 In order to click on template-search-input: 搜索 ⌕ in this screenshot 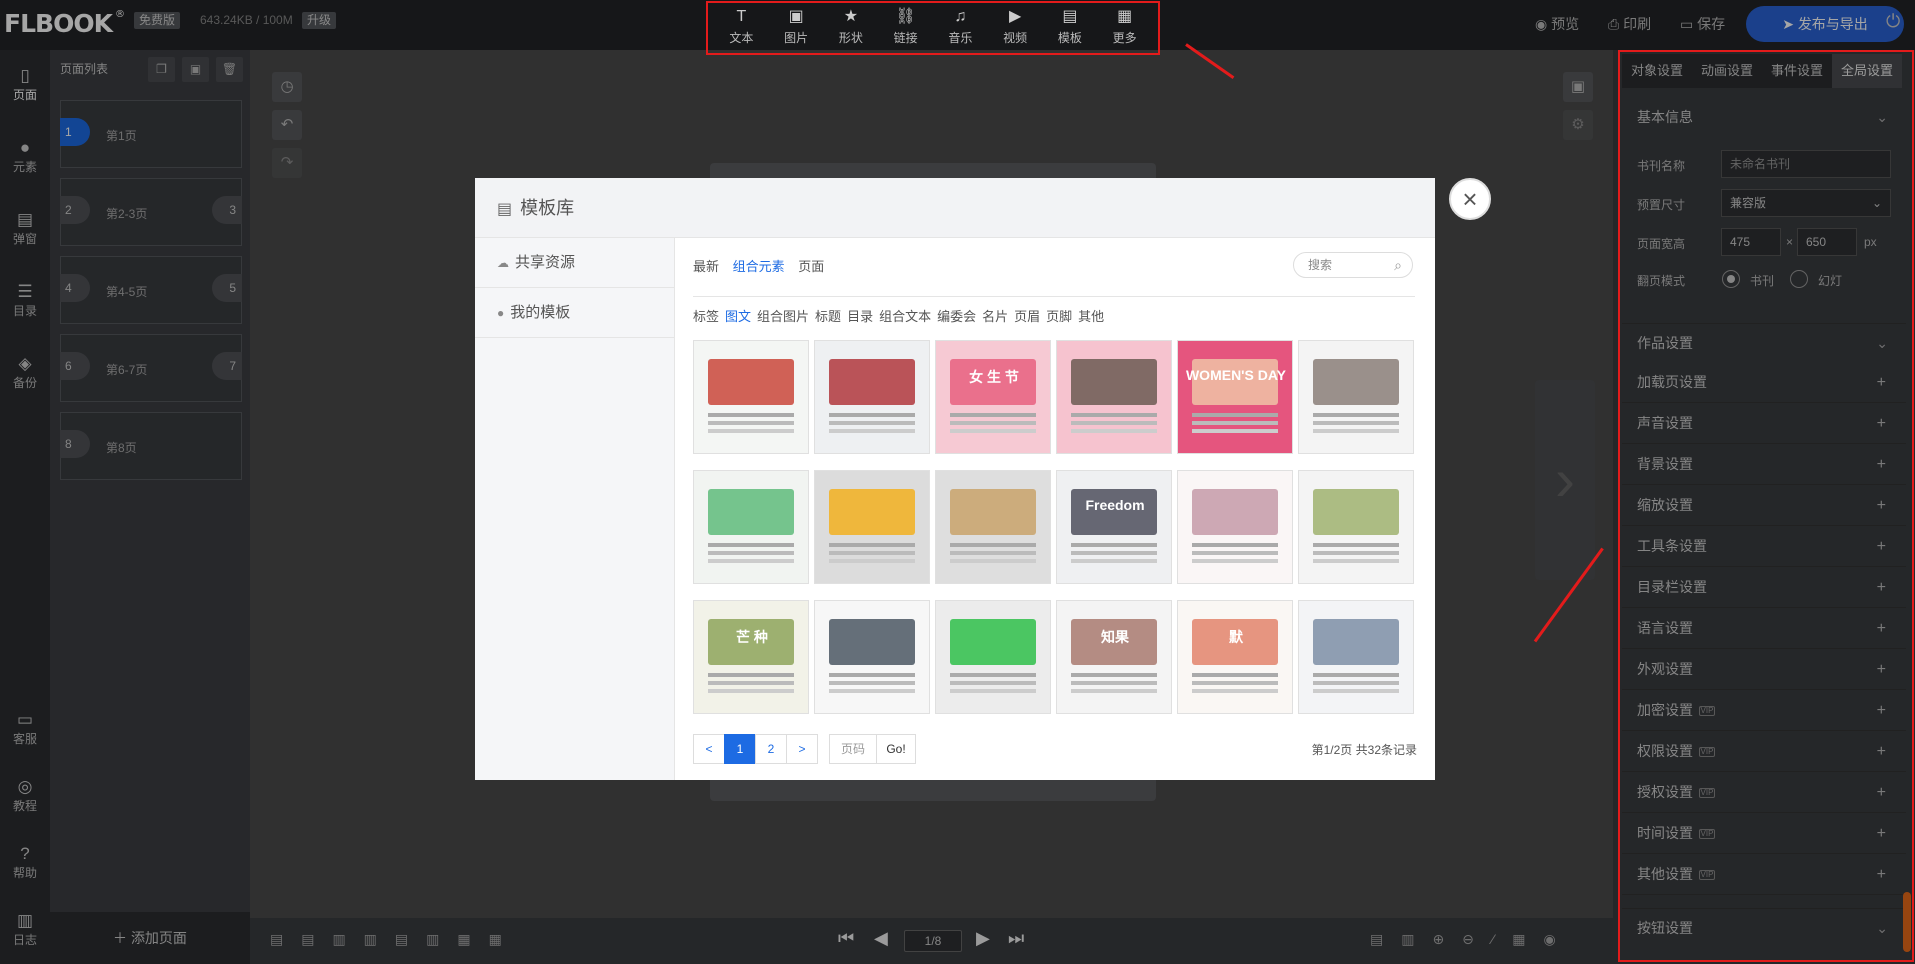, I will do `click(1353, 265)`.